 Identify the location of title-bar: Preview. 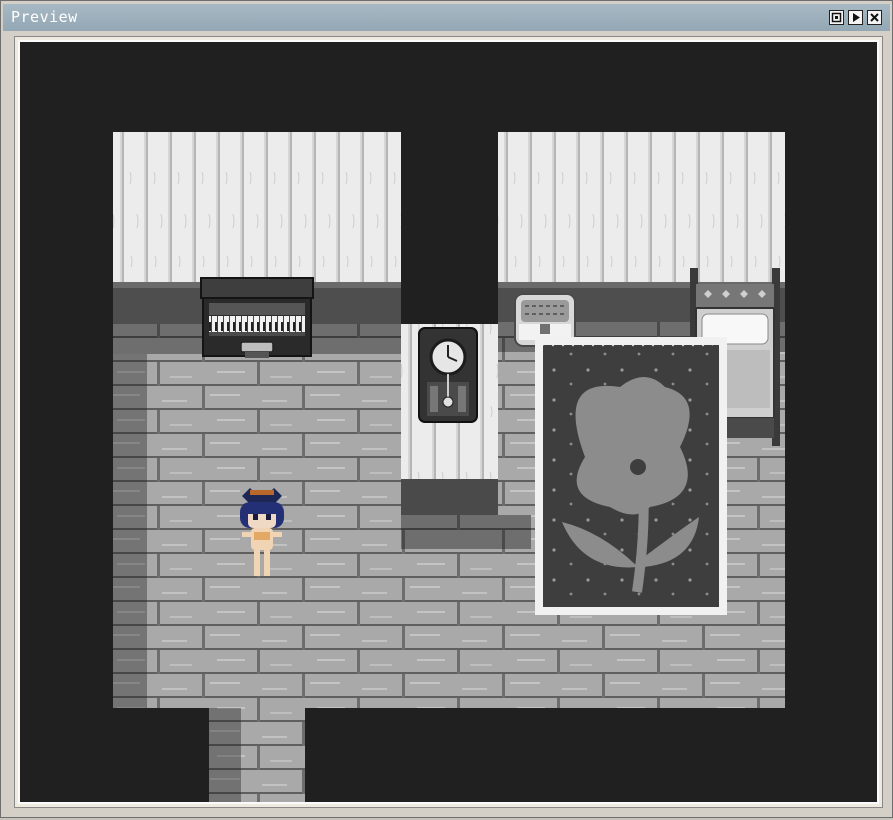
(446, 17).